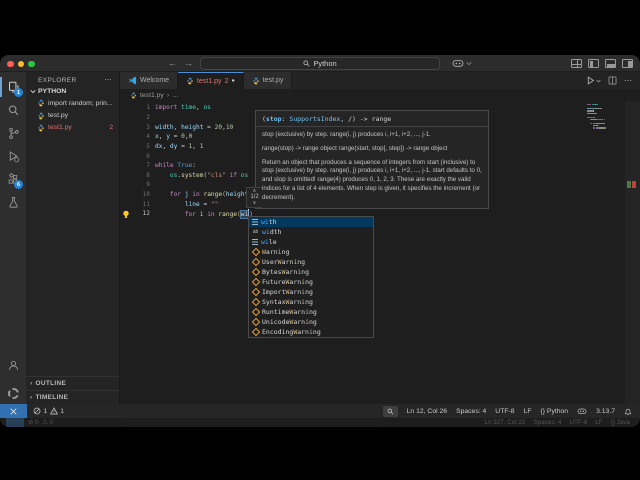 Image resolution: width=640 pixels, height=480 pixels. Describe the element at coordinates (627, 63) in the screenshot. I see `toggle-secondary-sidebar-button` at that location.